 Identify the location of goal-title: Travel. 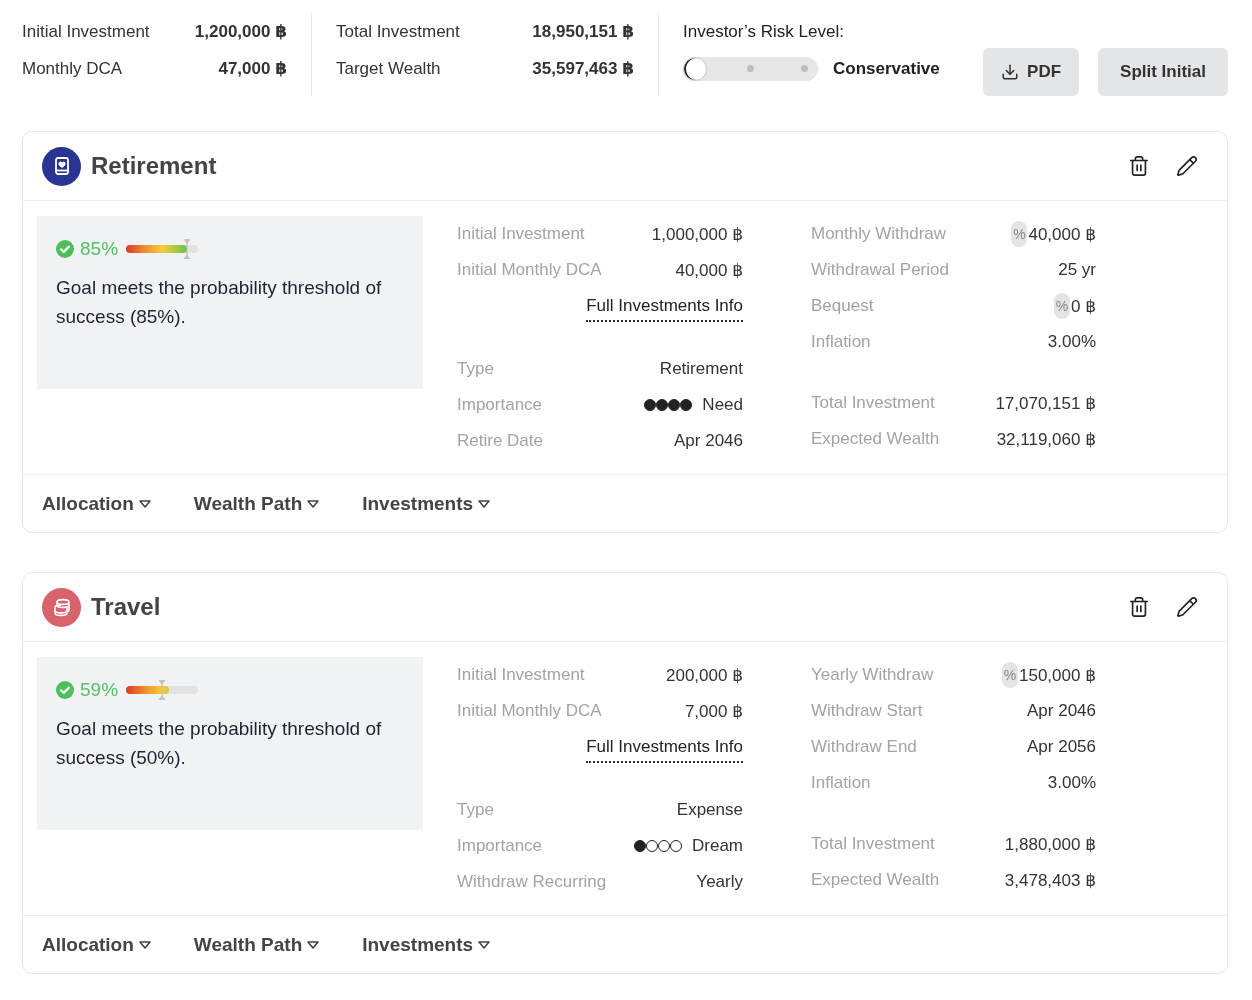
(126, 607).